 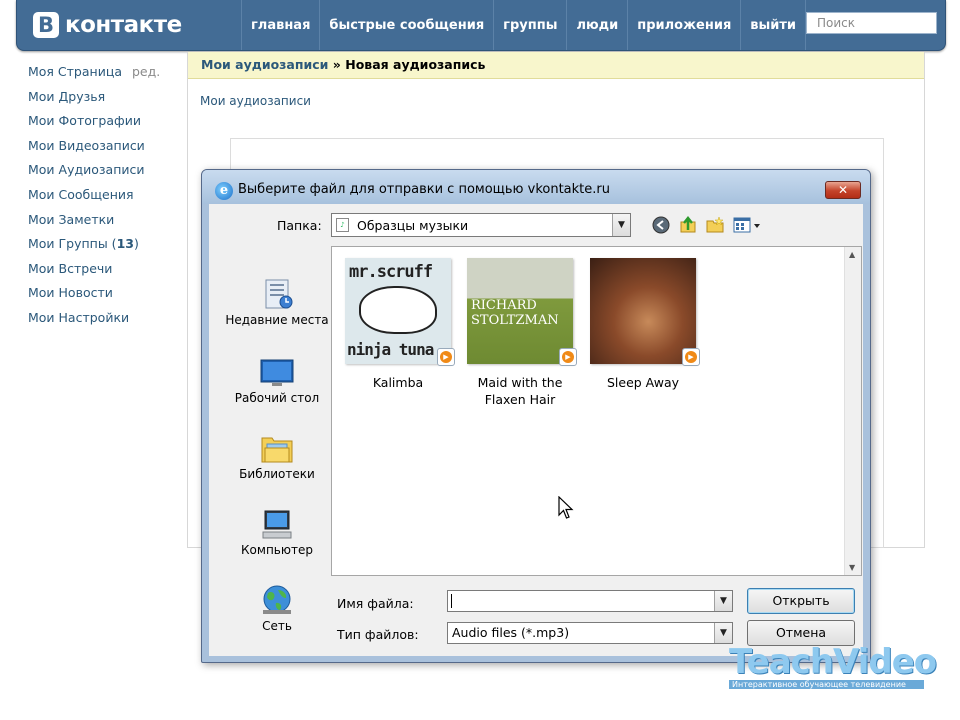 I want to click on filetype-value: Audio files (*.mp3), so click(x=511, y=632).